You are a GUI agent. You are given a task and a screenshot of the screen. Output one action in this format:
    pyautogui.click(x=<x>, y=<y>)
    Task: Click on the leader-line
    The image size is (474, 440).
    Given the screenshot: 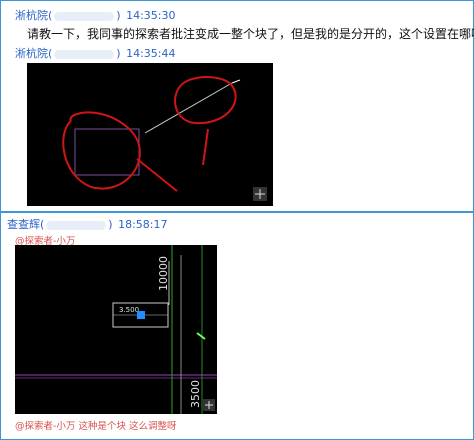 What is the action you would take?
    pyautogui.click(x=188, y=108)
    